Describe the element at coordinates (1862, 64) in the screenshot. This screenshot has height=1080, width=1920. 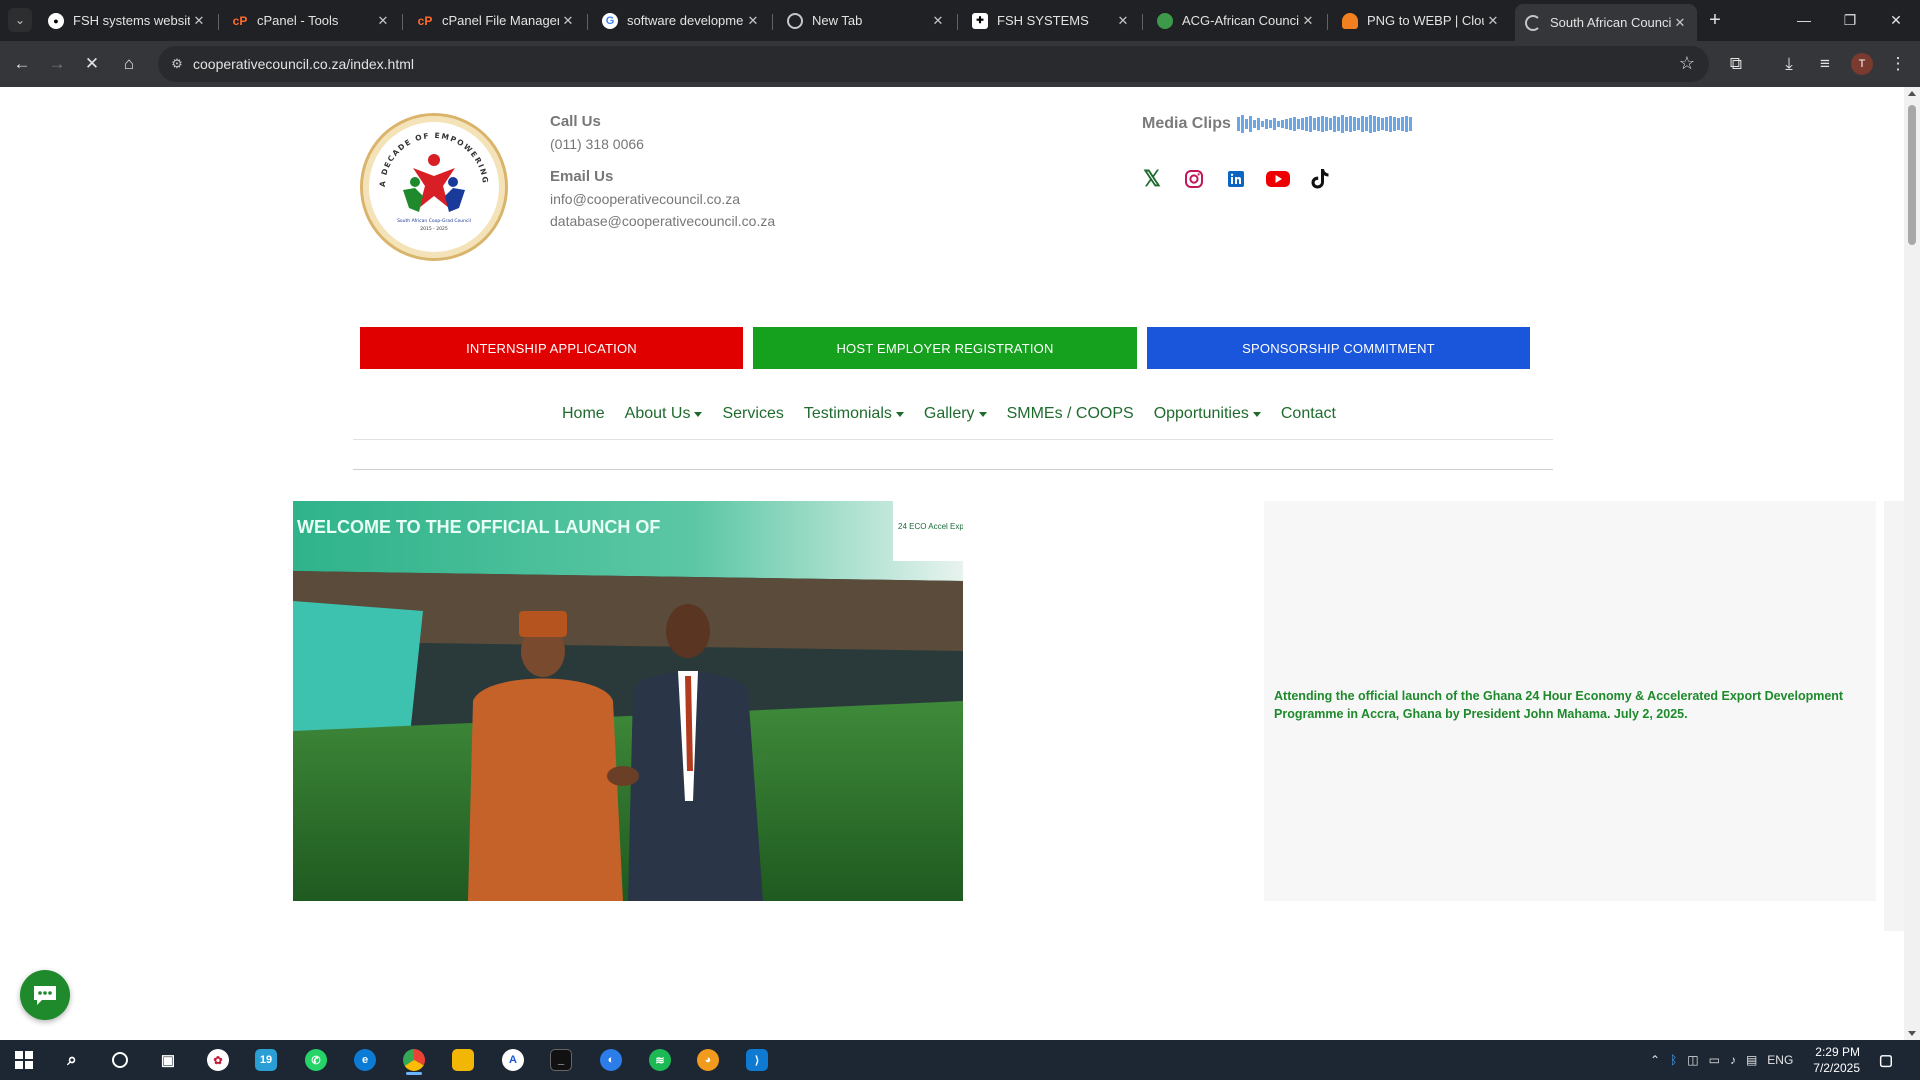
I see `profile-avatar: T` at that location.